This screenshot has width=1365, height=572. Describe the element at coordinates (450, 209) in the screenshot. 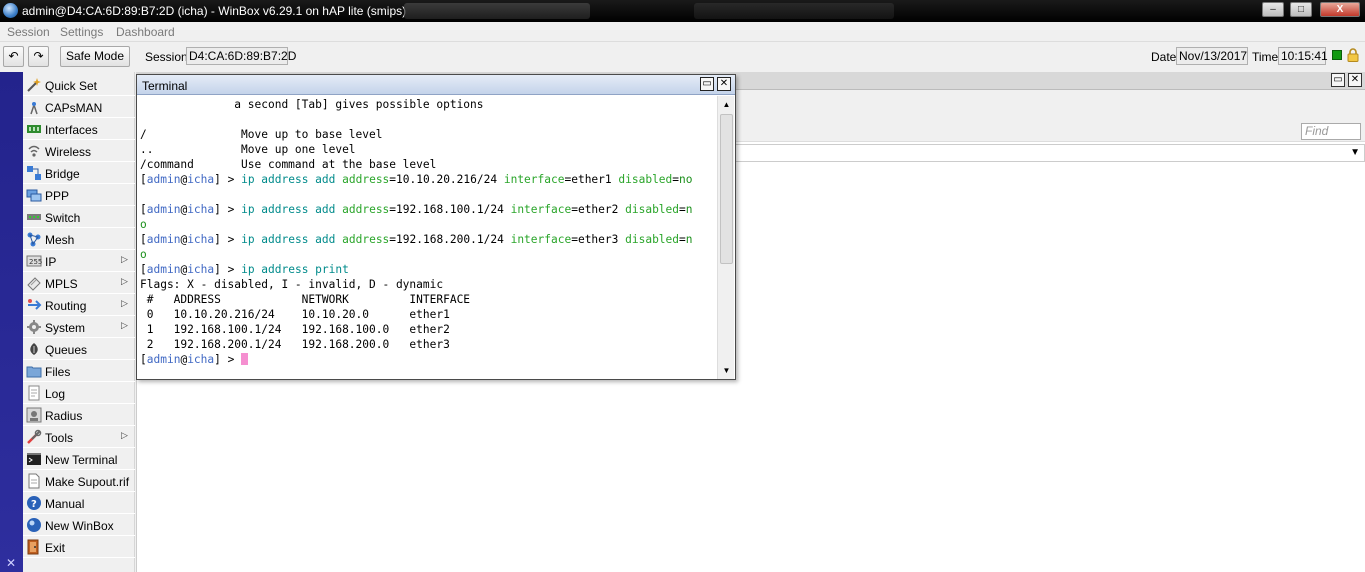

I see `arg-value: 192.168.100.1/24` at that location.